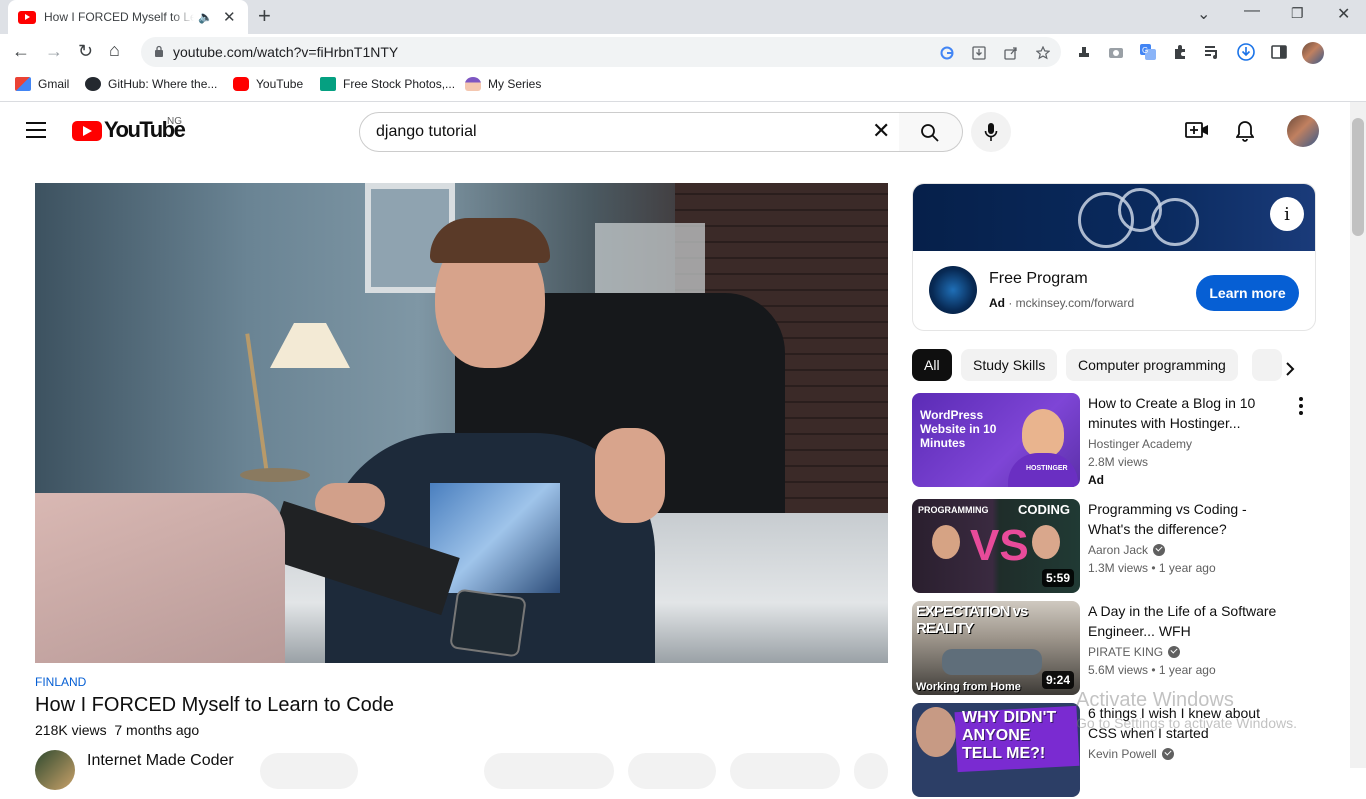 Image resolution: width=1366 pixels, height=799 pixels. I want to click on video-thumbnail: WHY DIDN'T ANYONE TELL ME?!, so click(996, 750).